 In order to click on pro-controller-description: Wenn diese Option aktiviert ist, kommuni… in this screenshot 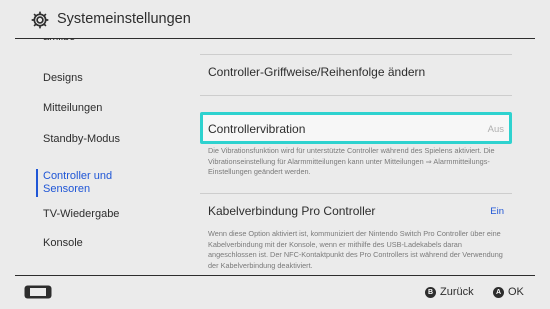, I will do `click(355, 249)`.